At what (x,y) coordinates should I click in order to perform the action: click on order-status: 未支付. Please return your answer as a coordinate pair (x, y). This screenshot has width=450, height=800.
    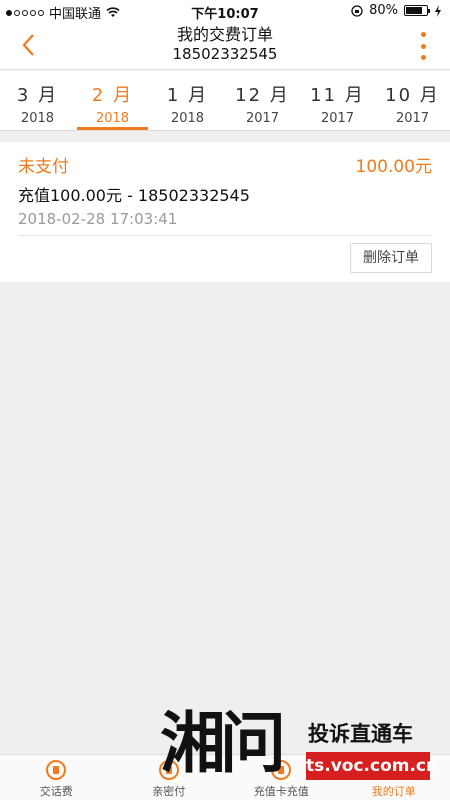
    Looking at the image, I should click on (43, 167).